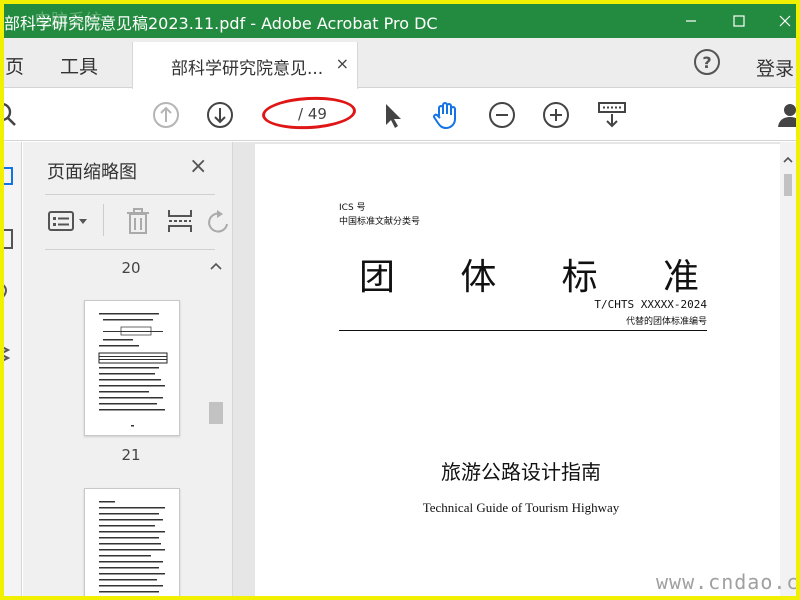  I want to click on close-icon, so click(785, 21).